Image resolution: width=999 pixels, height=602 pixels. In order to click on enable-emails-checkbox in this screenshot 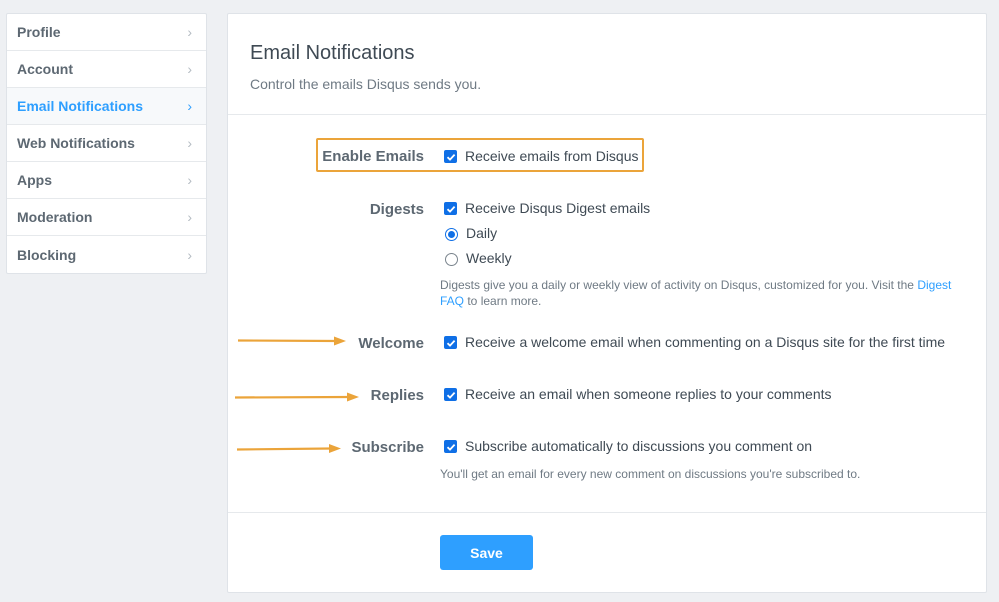, I will do `click(450, 156)`.